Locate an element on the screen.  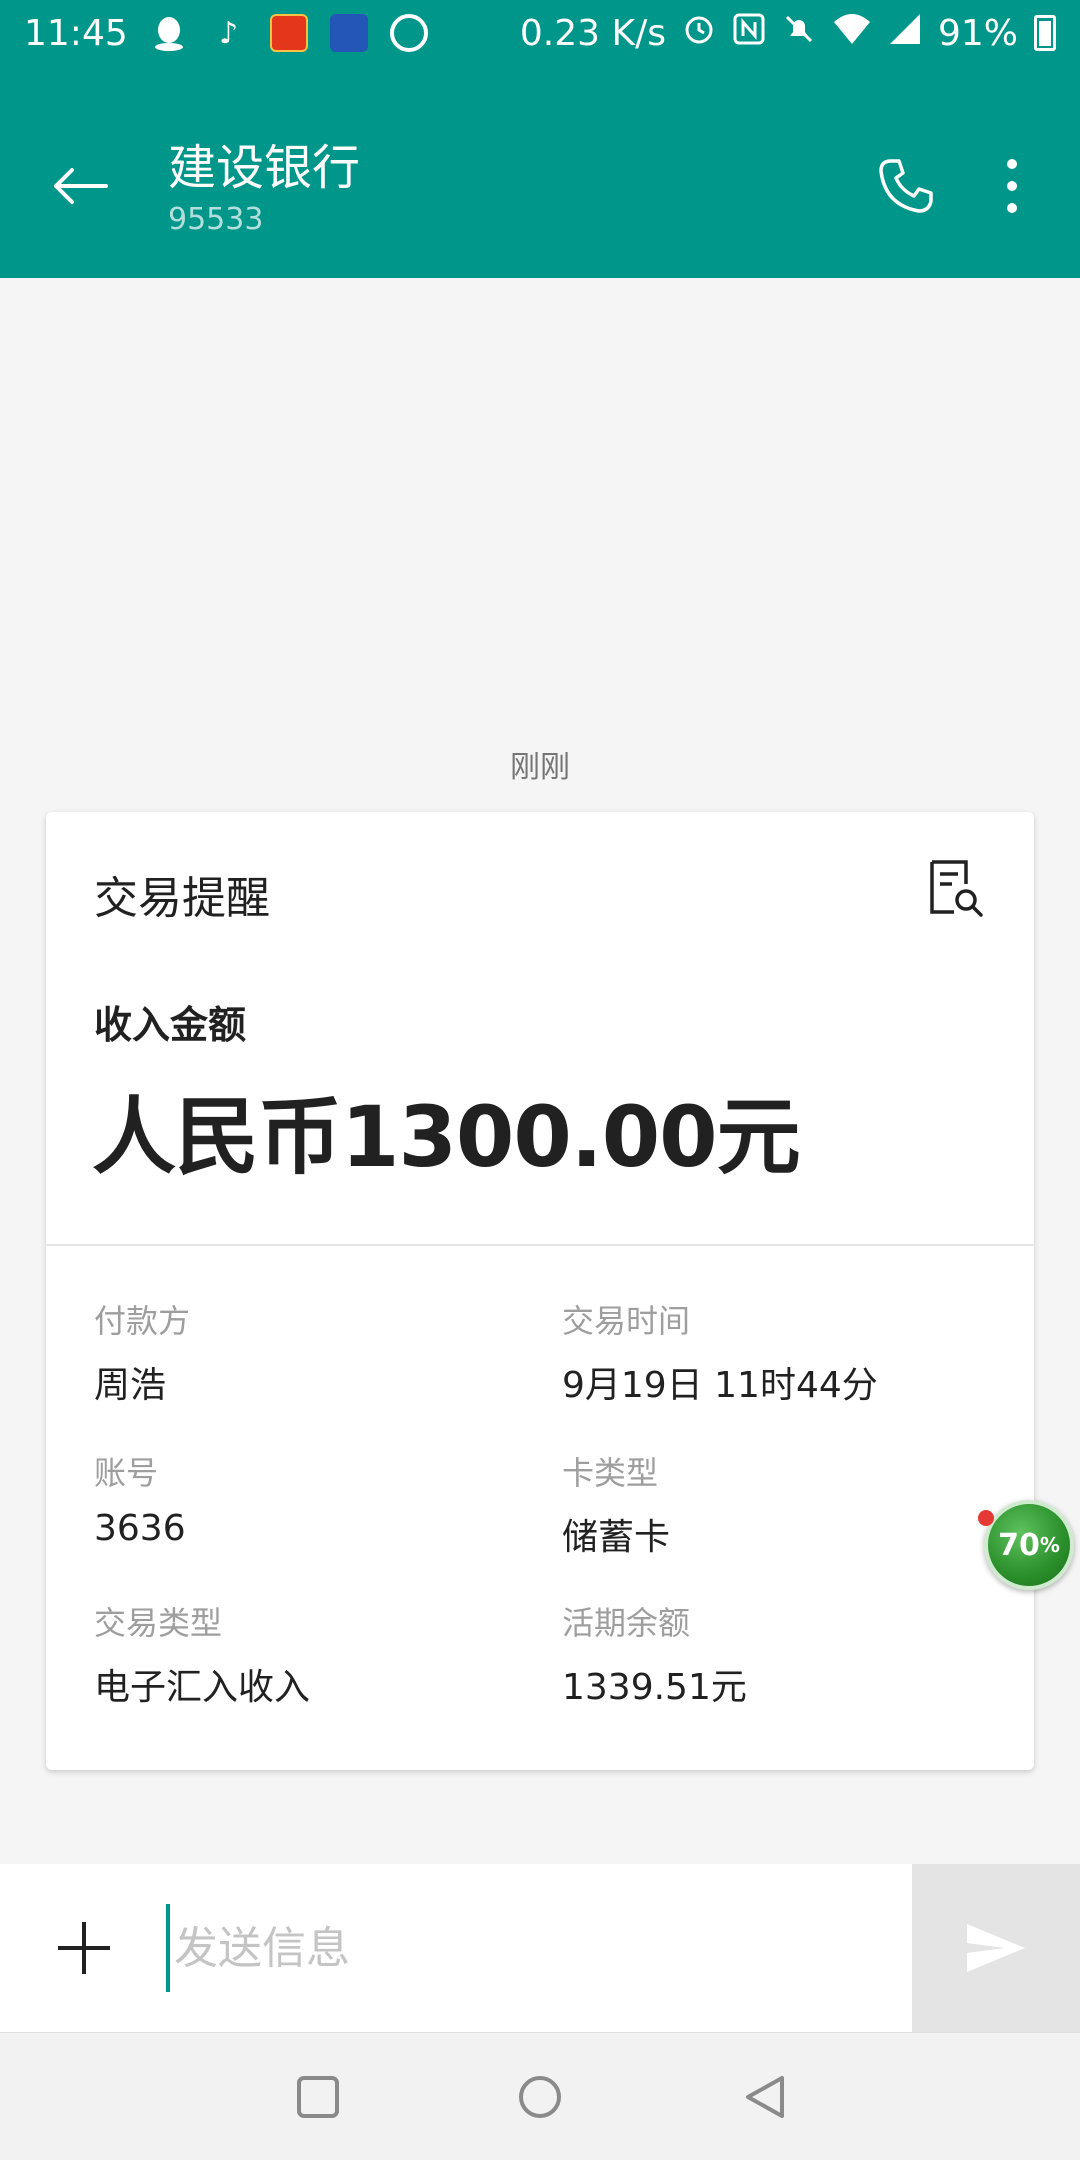
call-button is located at coordinates (906, 186).